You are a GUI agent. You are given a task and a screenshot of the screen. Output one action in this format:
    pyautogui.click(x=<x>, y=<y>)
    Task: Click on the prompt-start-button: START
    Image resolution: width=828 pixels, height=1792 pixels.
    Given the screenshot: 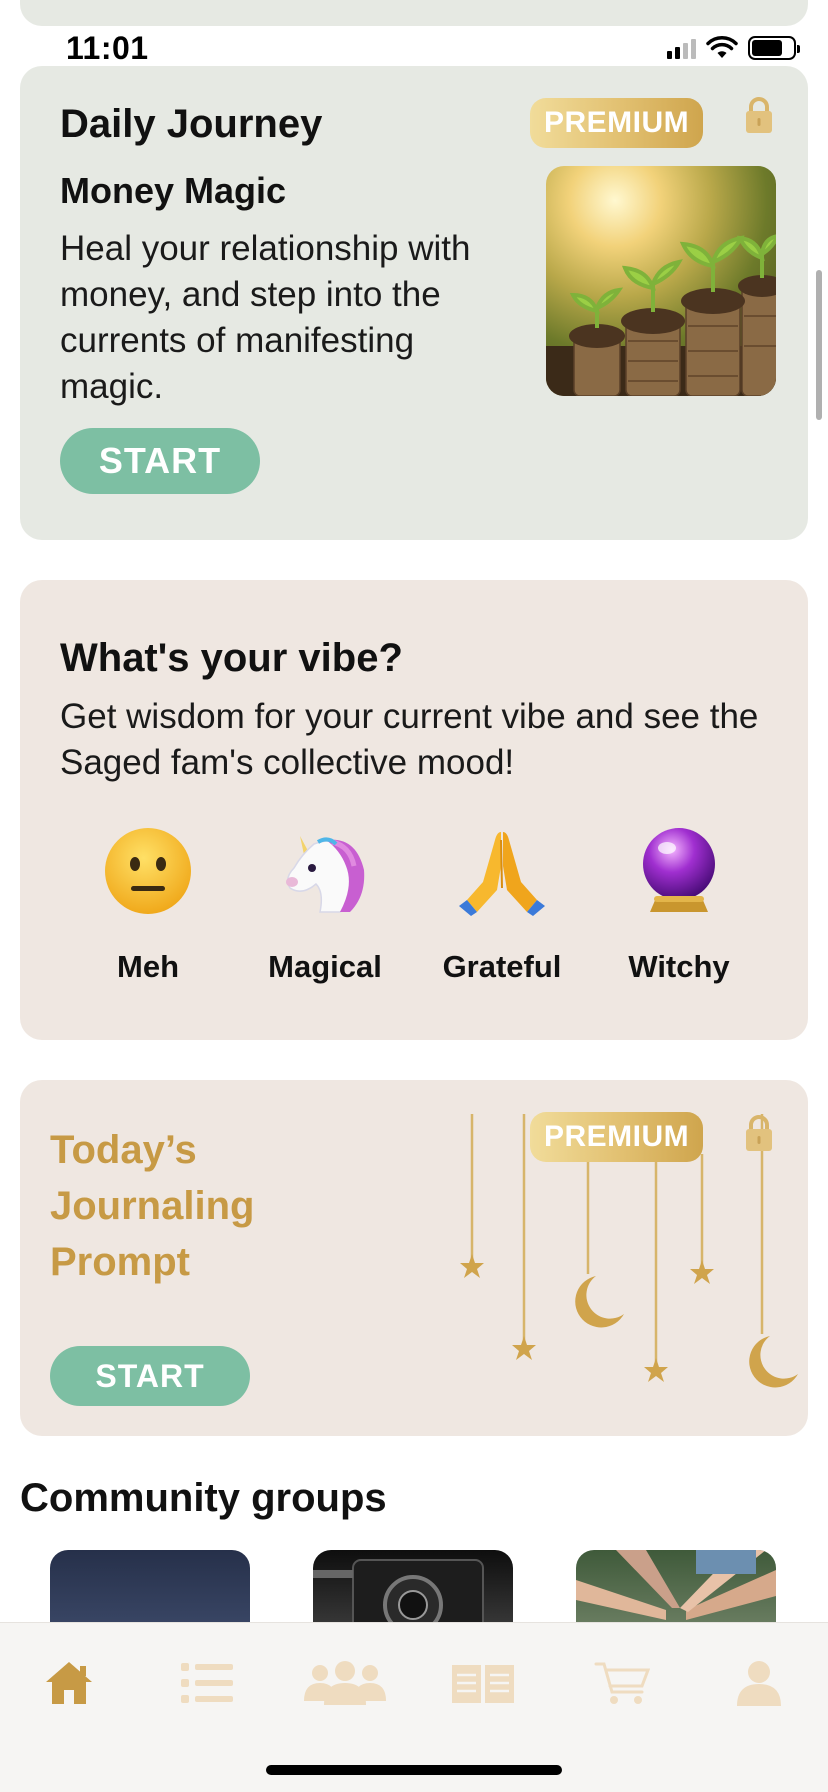 What is the action you would take?
    pyautogui.click(x=150, y=1376)
    